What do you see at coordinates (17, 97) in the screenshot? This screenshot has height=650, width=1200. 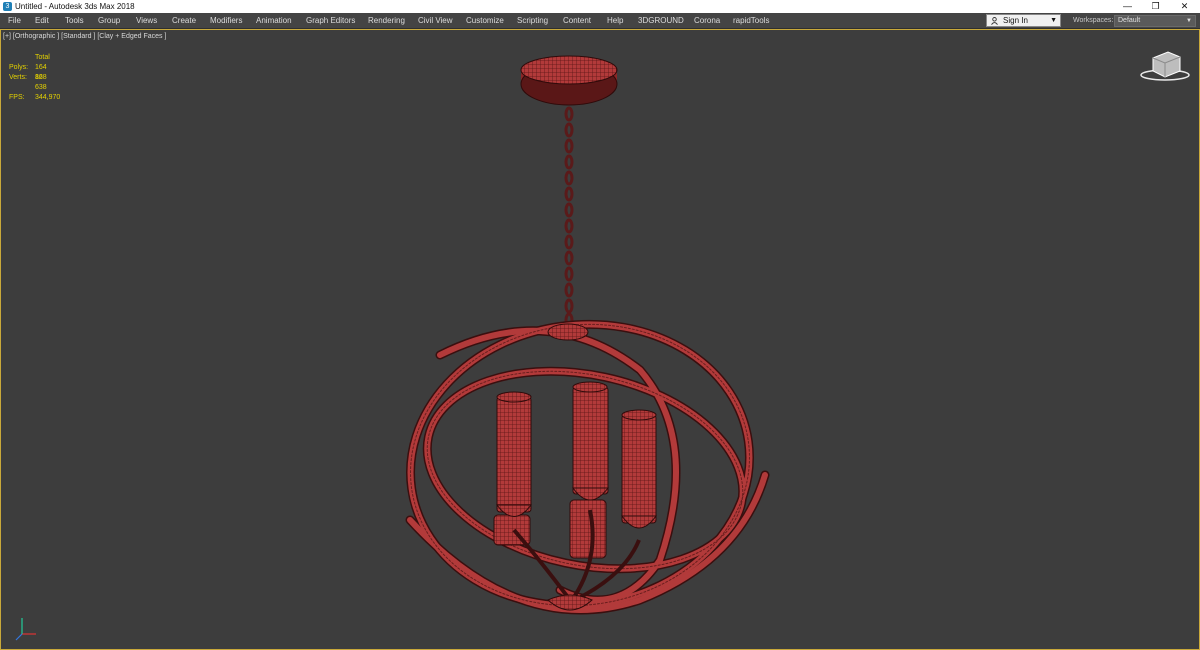 I see `fps-label: FPS:` at bounding box center [17, 97].